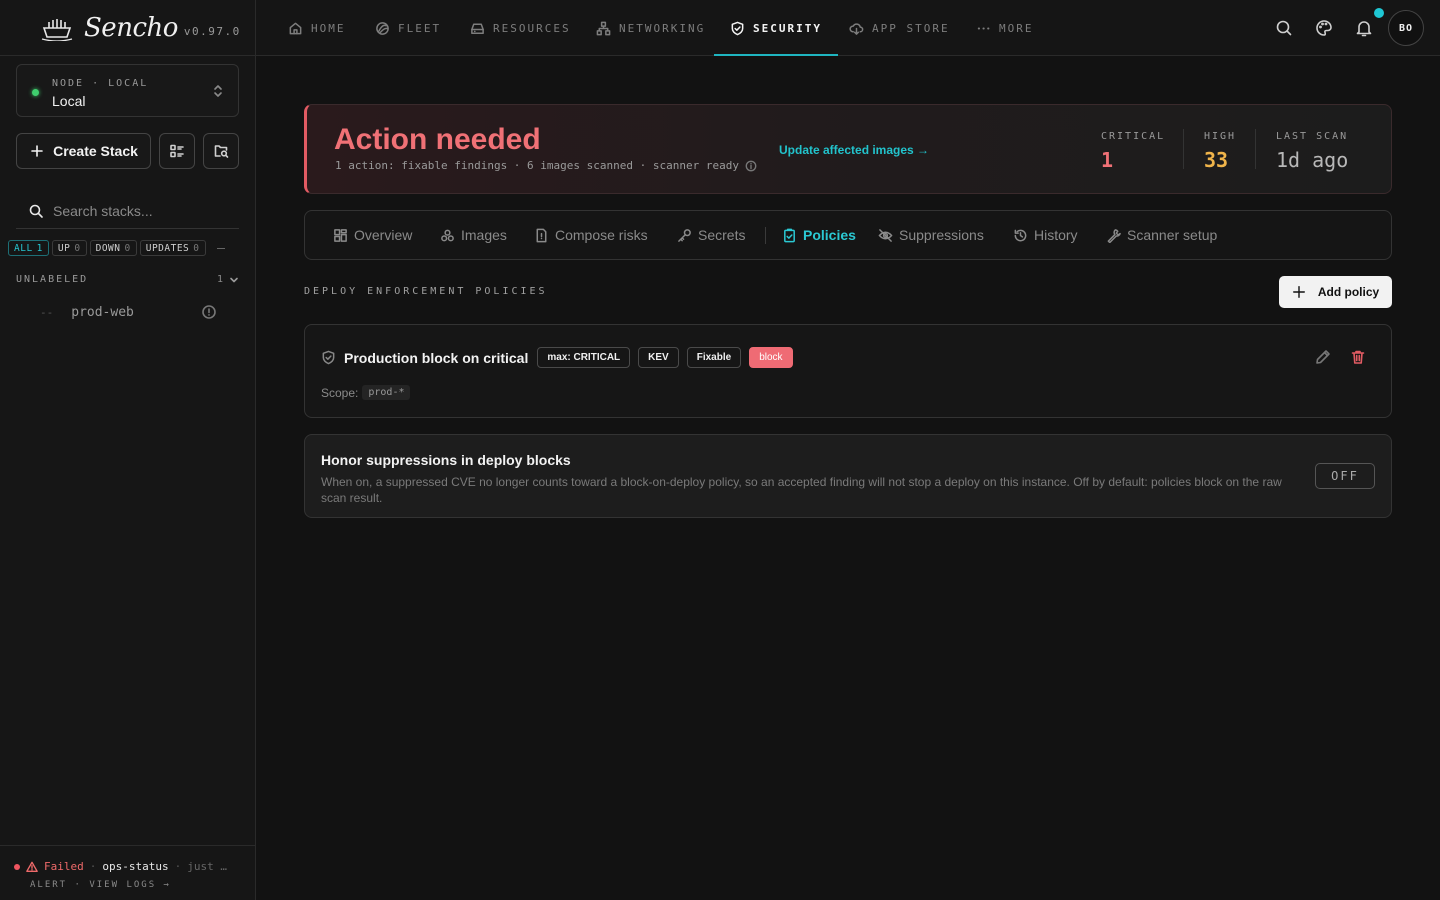  I want to click on search-icon, so click(1284, 28).